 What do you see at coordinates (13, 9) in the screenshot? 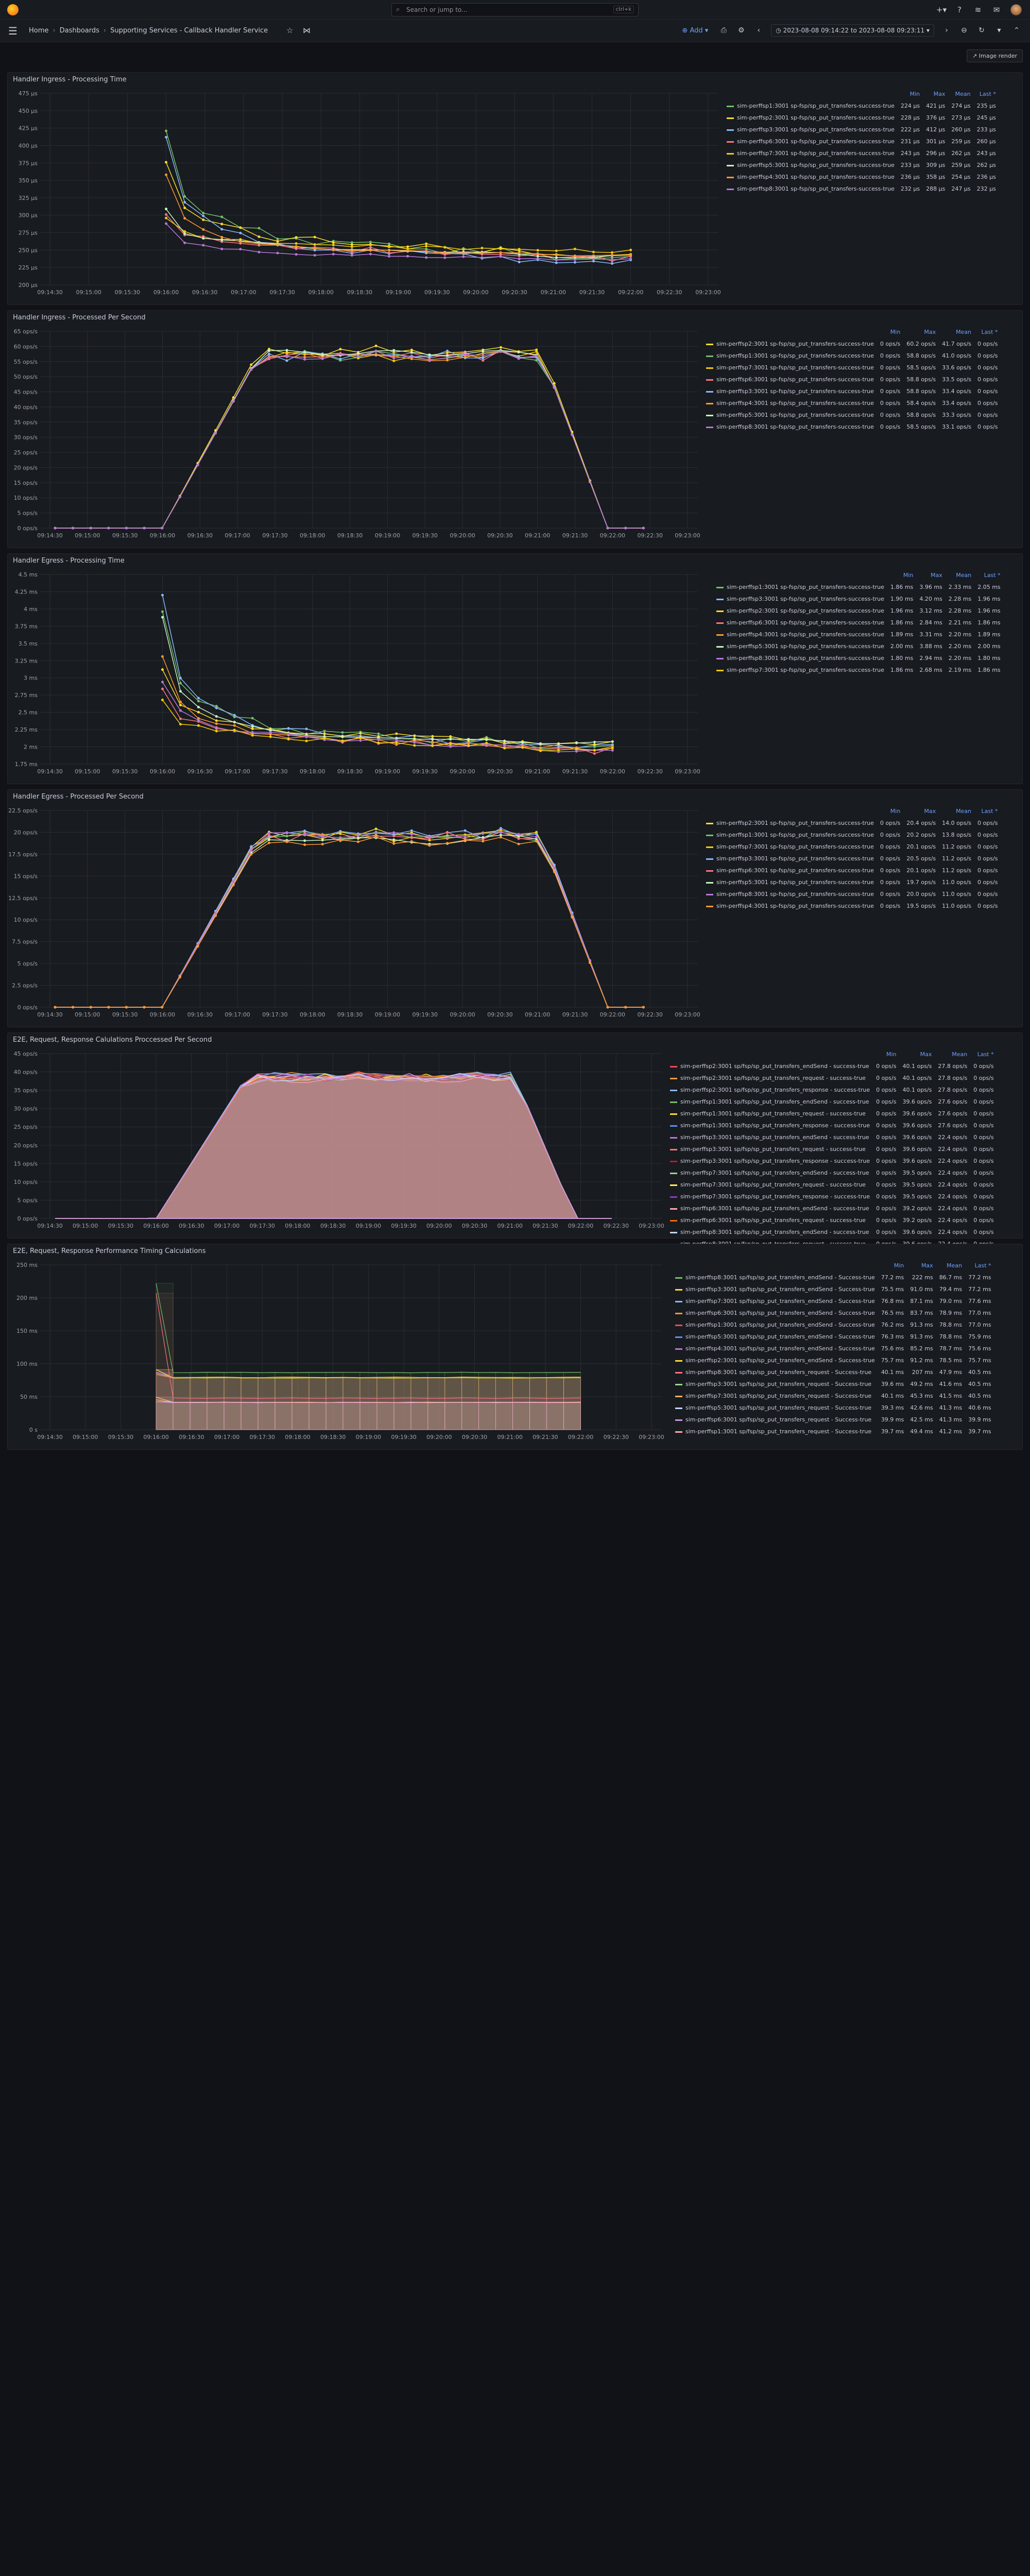
I see `grafana-logo-icon` at bounding box center [13, 9].